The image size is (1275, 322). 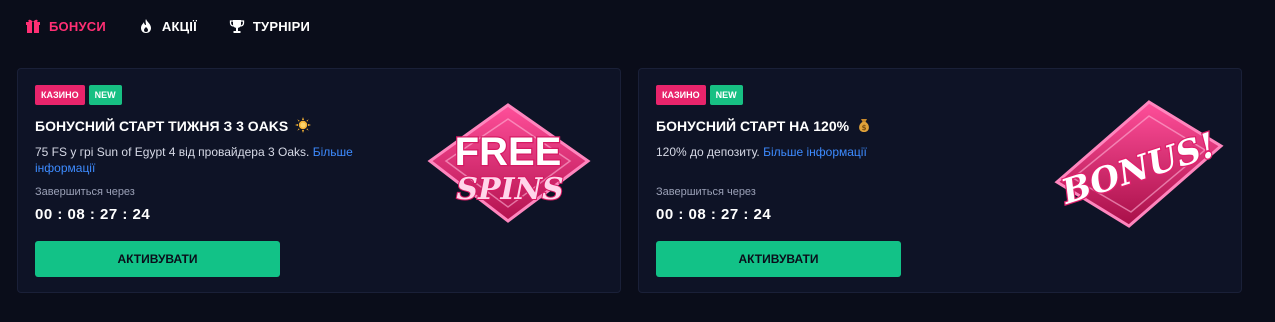 I want to click on bonus-logo-icon: BONUS!, so click(x=1139, y=164).